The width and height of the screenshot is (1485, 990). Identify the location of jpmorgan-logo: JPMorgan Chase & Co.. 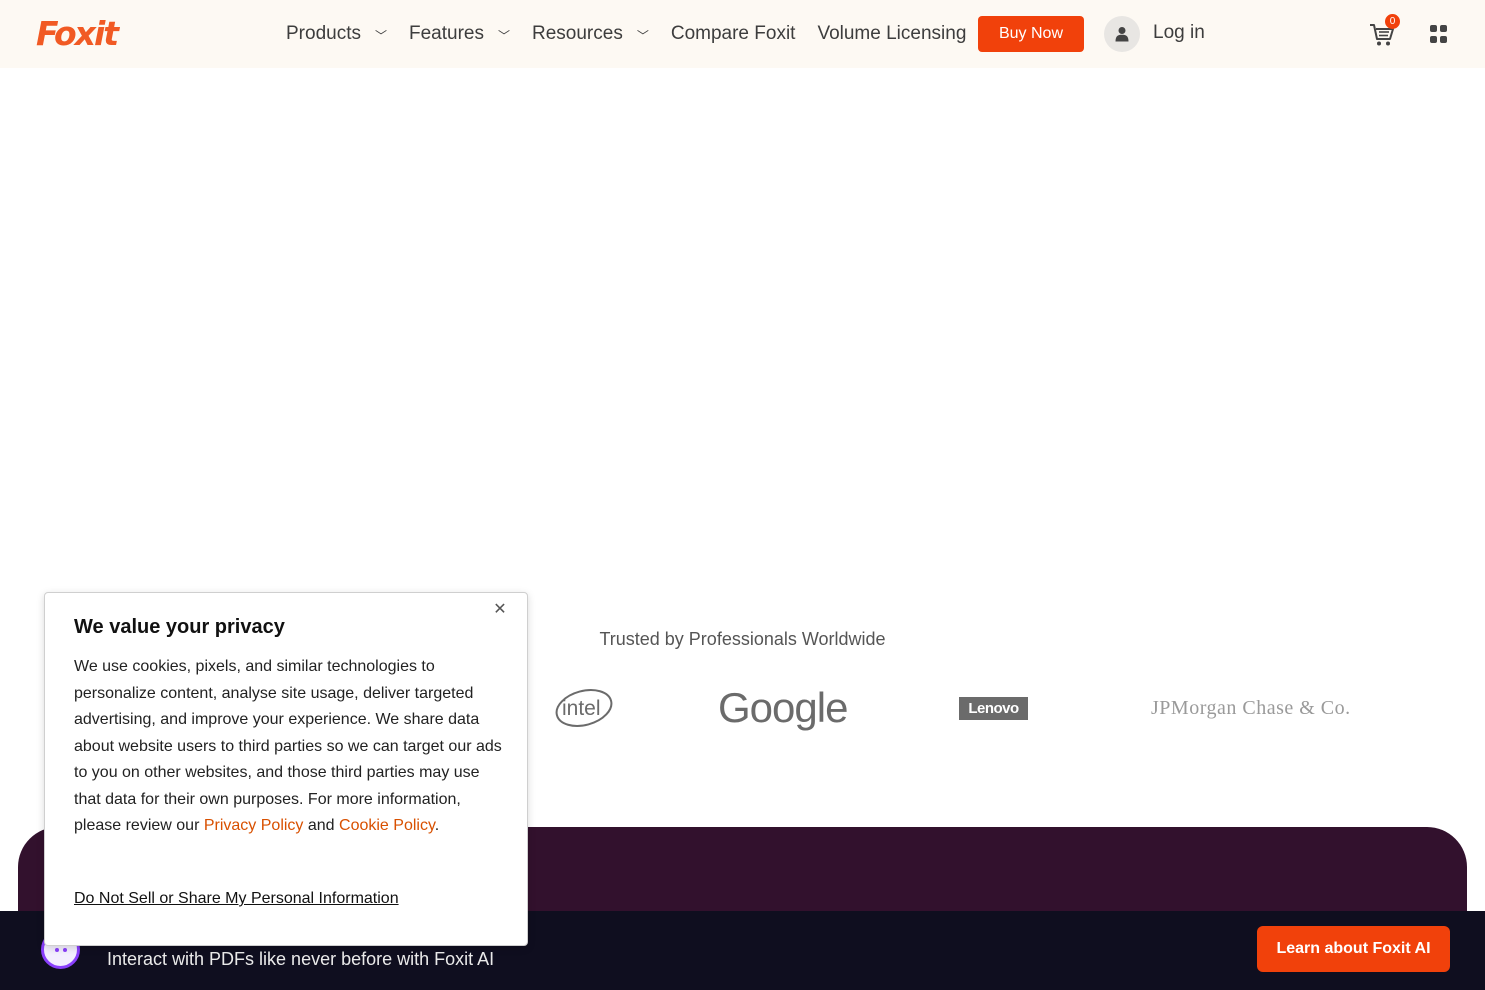
(1251, 708).